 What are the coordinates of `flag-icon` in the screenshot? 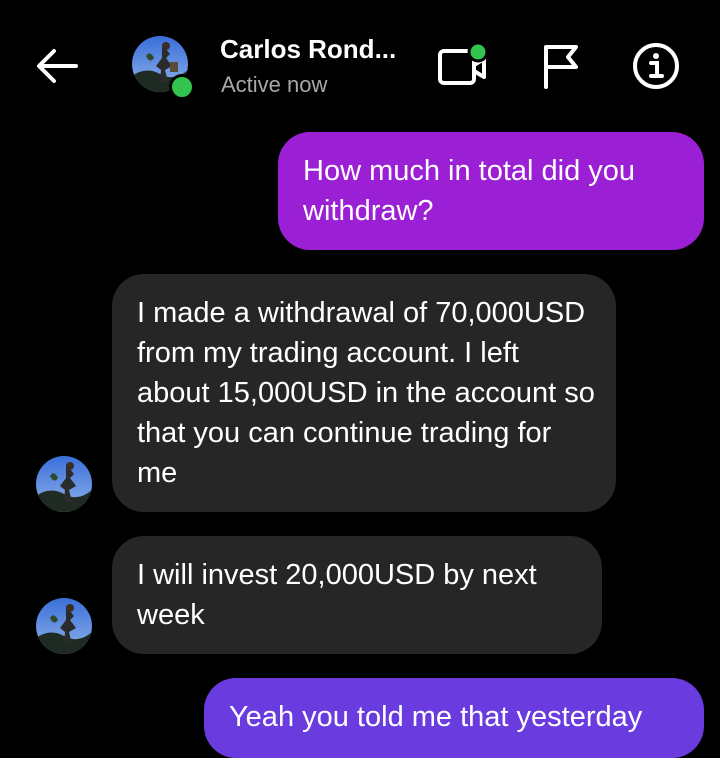 It's located at (561, 67).